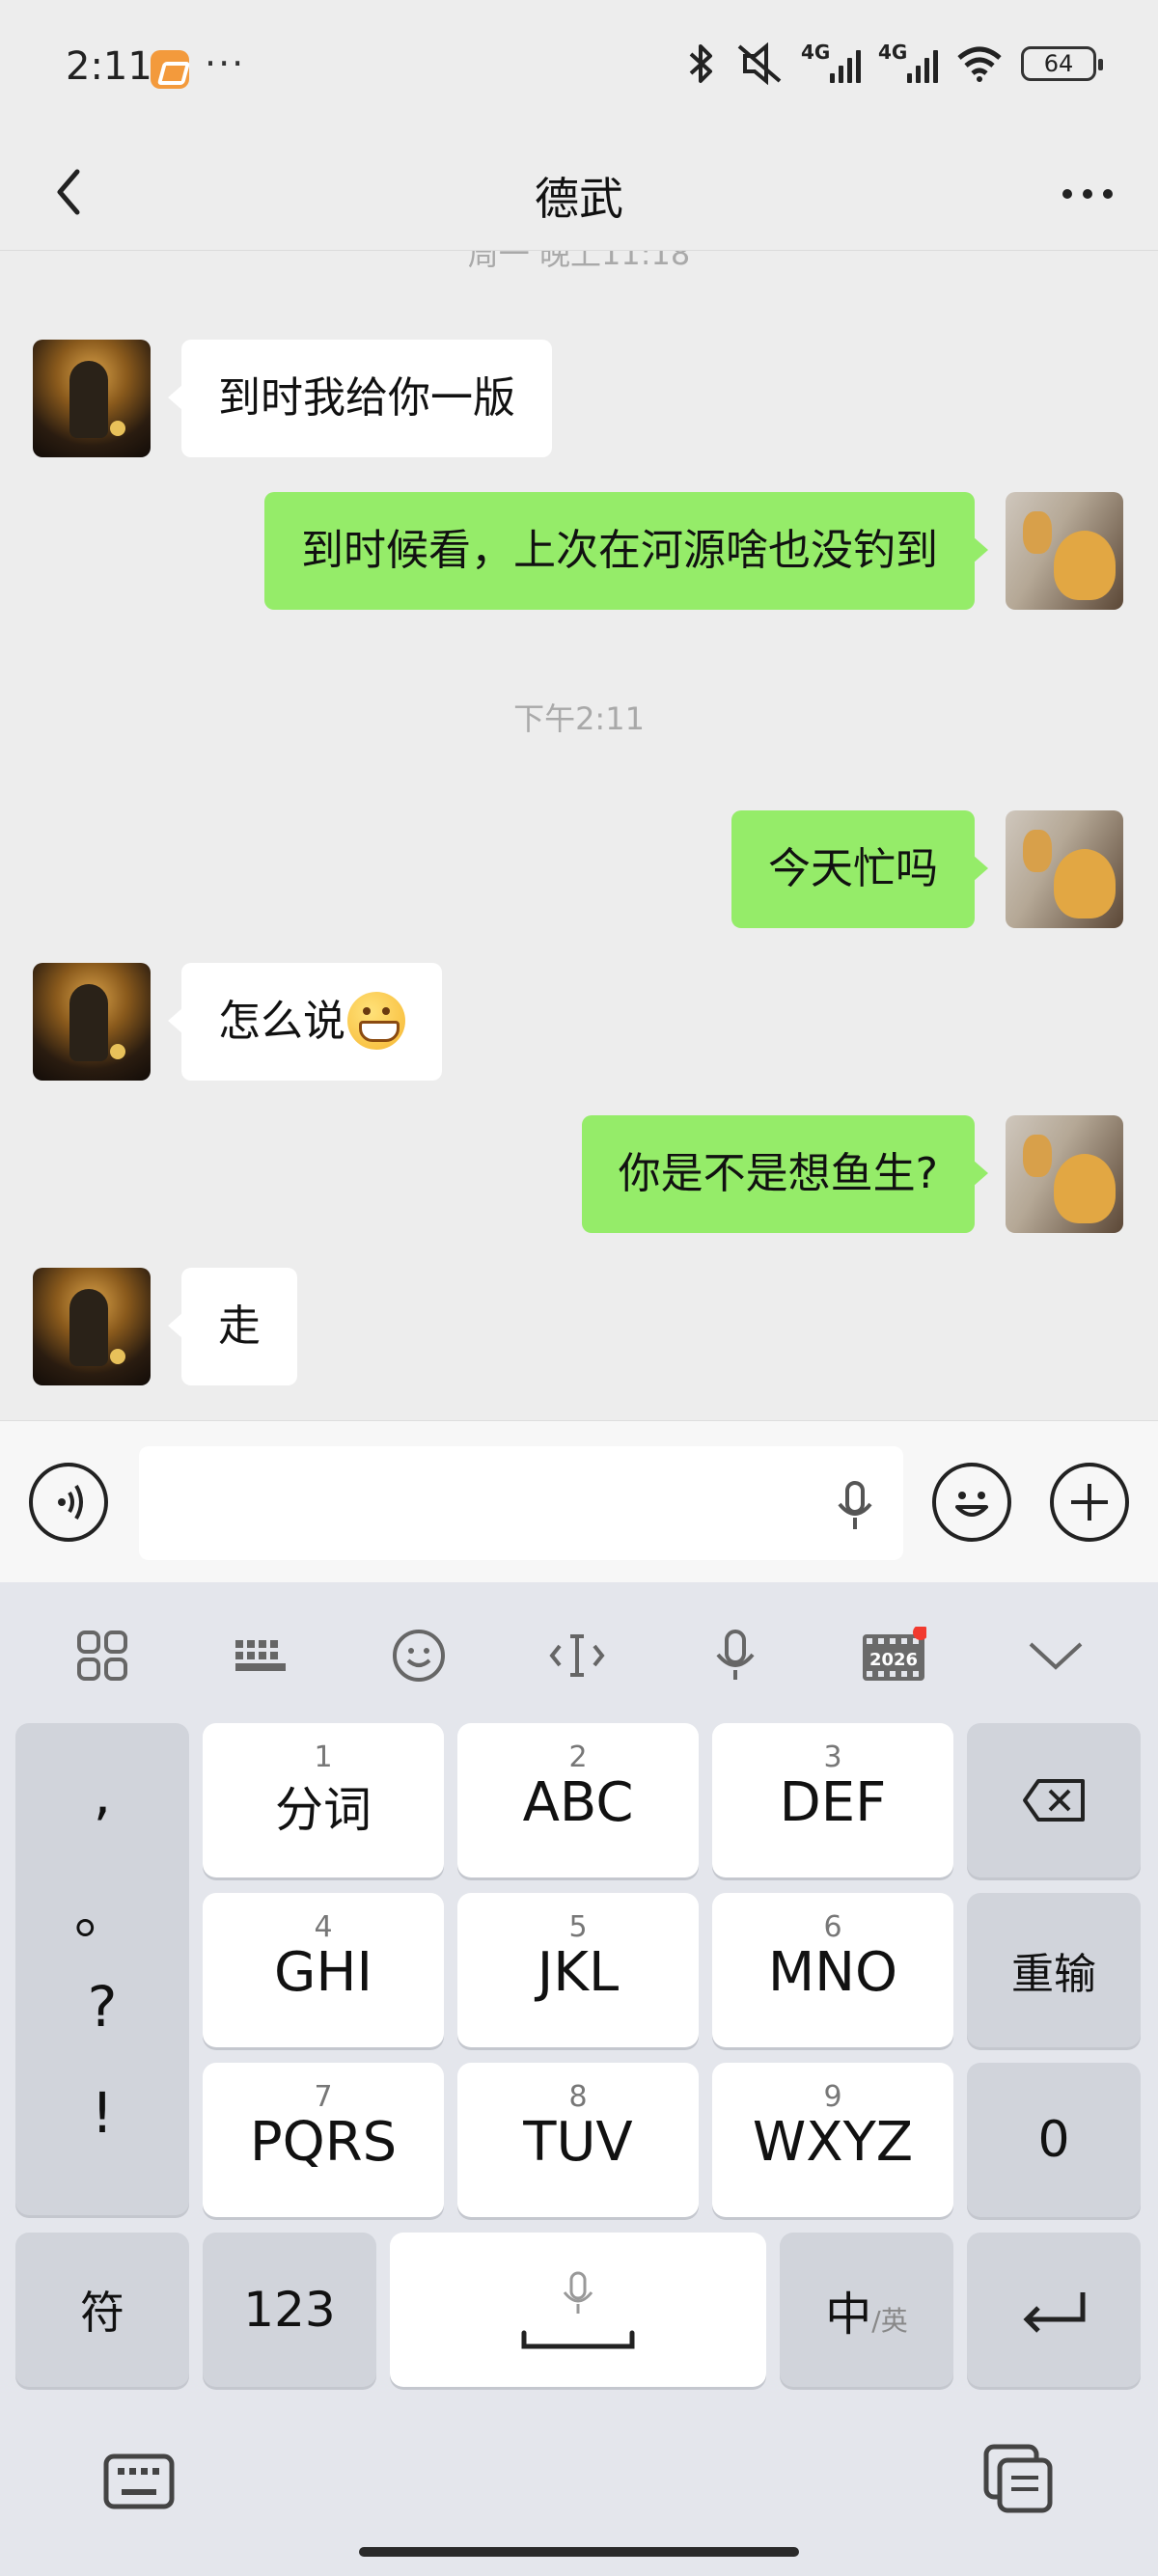 The height and width of the screenshot is (2576, 1158). I want to click on key-5-jkl: 5 JKL, so click(578, 1970).